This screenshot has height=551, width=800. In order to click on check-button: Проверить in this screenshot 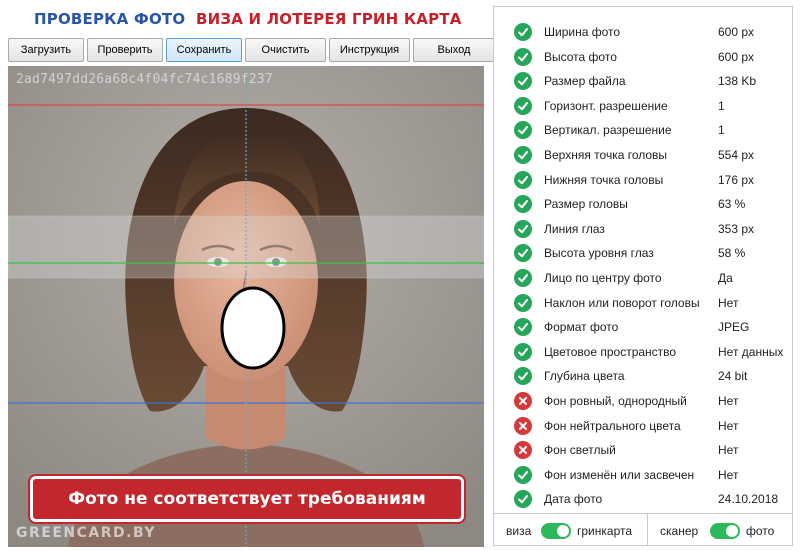, I will do `click(125, 50)`.